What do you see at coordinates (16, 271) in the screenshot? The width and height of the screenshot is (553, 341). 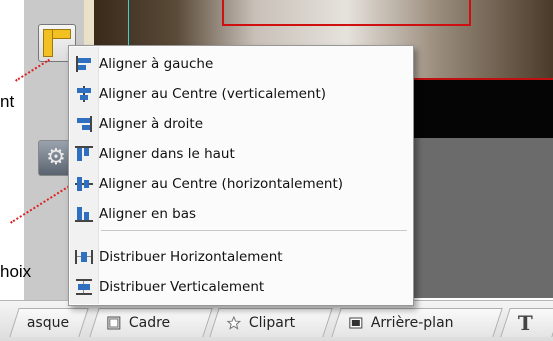 I see `background-text-fragment: hoix` at bounding box center [16, 271].